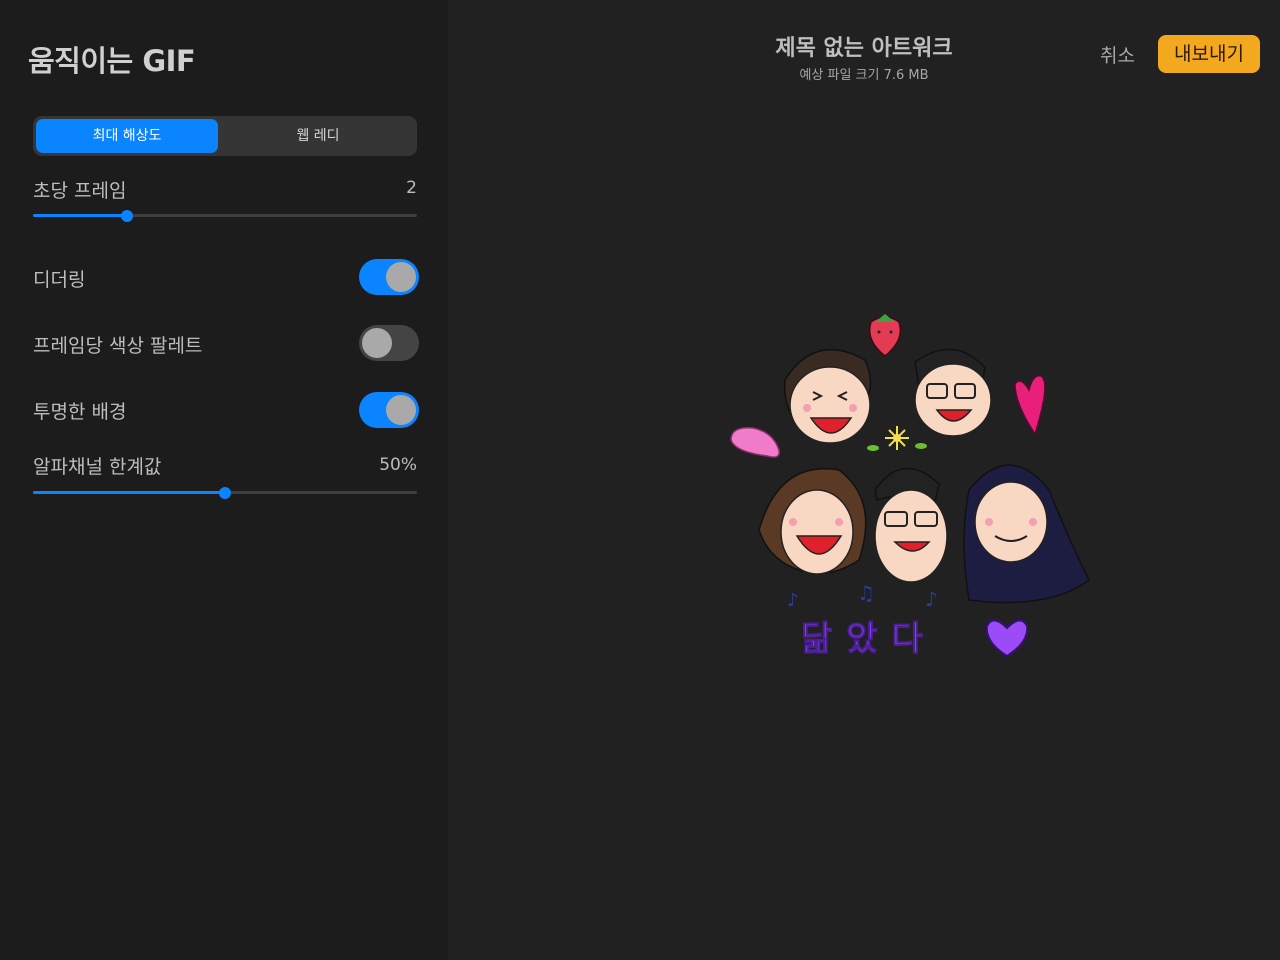  I want to click on fps-slider-fill, so click(80, 215).